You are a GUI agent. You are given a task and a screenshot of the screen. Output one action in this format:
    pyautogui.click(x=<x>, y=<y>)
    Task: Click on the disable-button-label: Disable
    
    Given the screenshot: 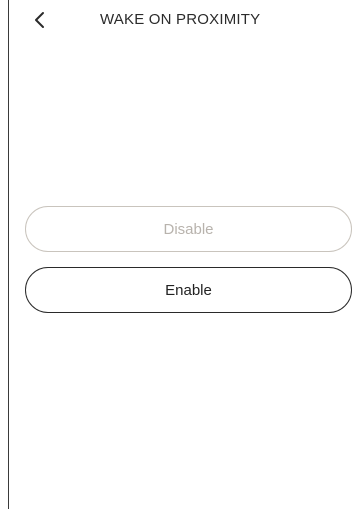 What is the action you would take?
    pyautogui.click(x=188, y=229)
    